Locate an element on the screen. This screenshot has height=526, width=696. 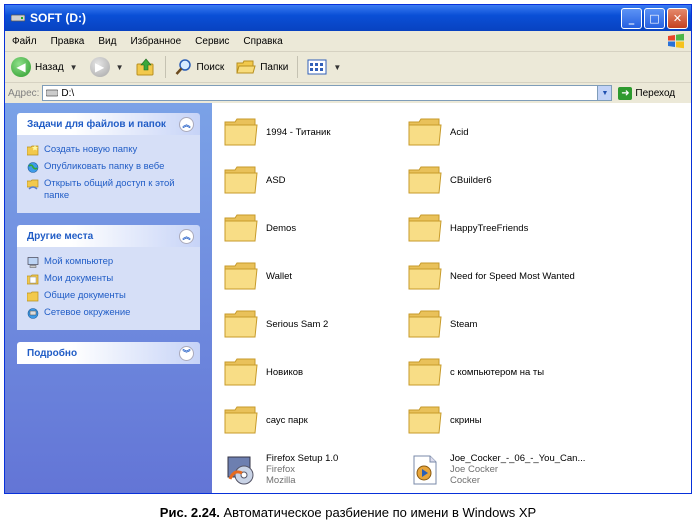
details-header: Подробно ︾ is located at coordinates (108, 353).